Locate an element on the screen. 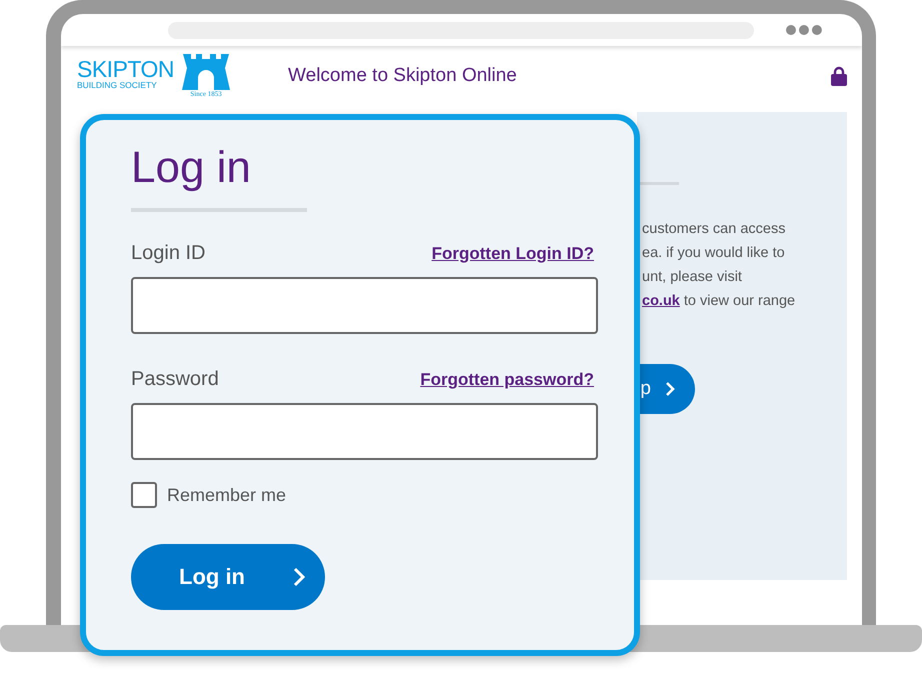  more-icon is located at coordinates (804, 30).